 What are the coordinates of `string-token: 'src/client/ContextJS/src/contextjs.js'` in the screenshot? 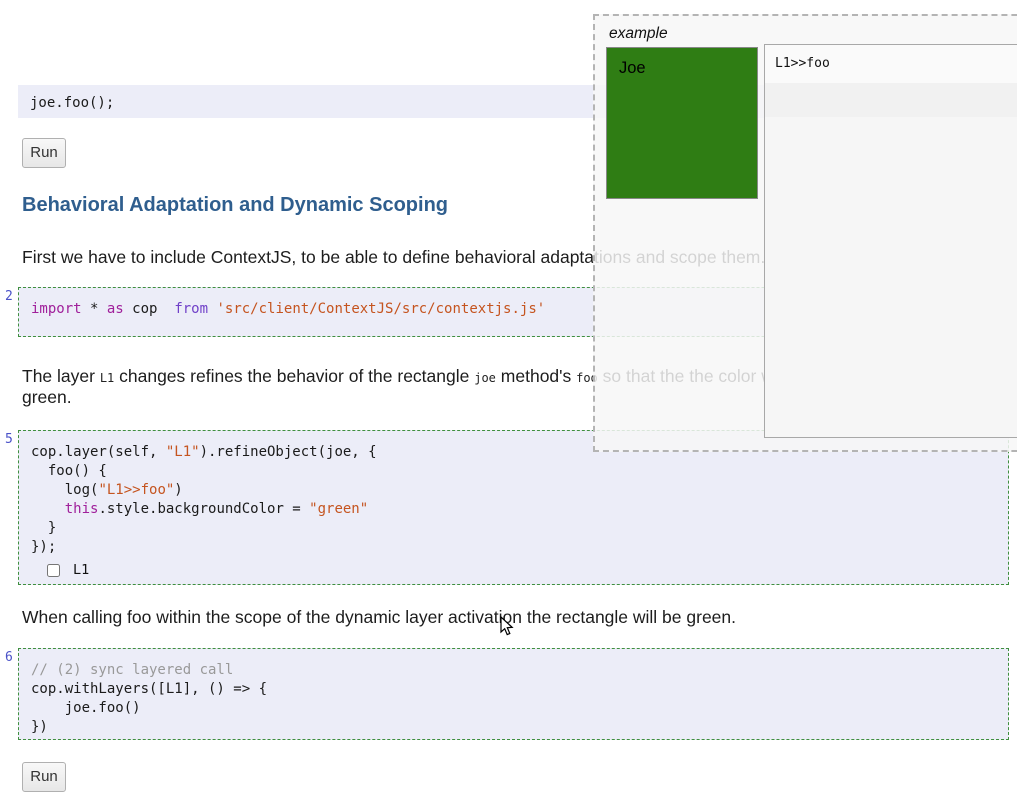 It's located at (381, 309).